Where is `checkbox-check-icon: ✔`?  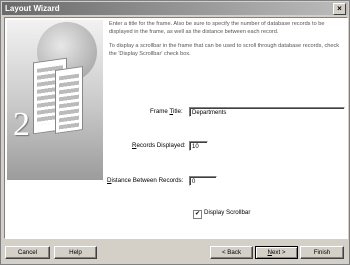 checkbox-check-icon: ✔ is located at coordinates (197, 214).